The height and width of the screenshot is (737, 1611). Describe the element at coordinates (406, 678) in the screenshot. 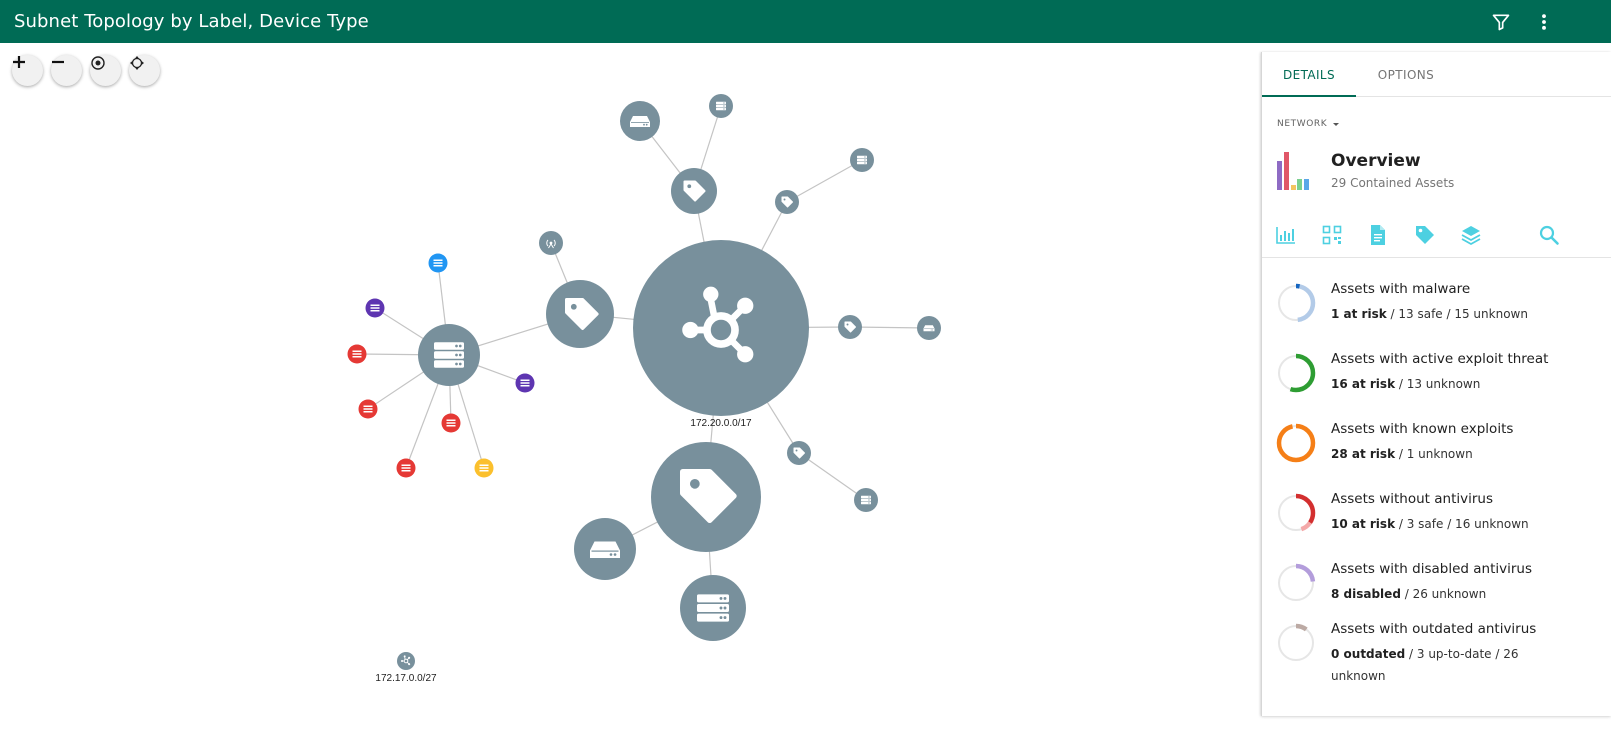

I see `subnet-small-label: 172.17.0.0/27` at that location.